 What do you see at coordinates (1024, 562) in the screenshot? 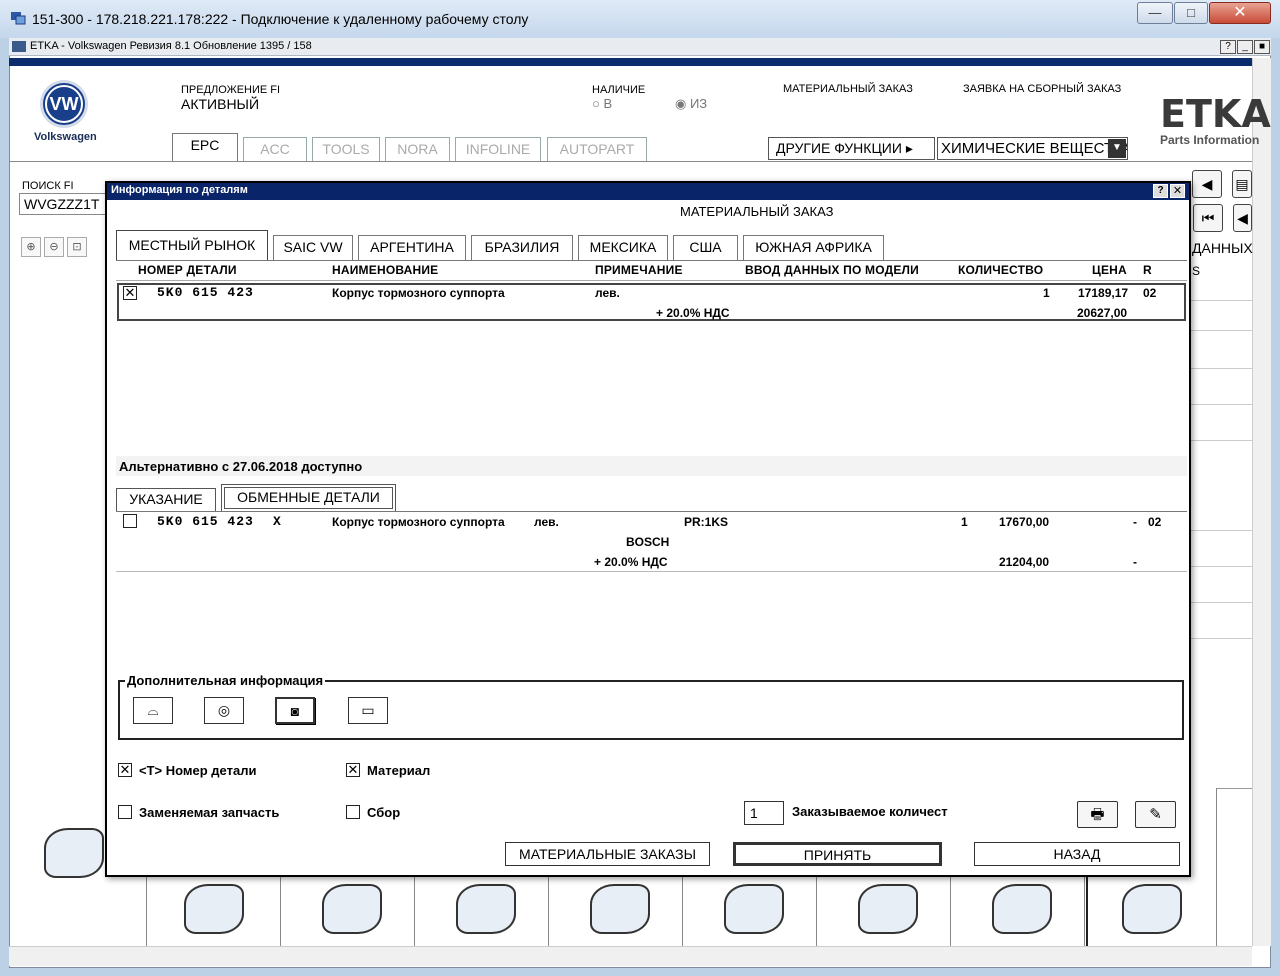
I see `alt-price-with-vat: 21204,00` at bounding box center [1024, 562].